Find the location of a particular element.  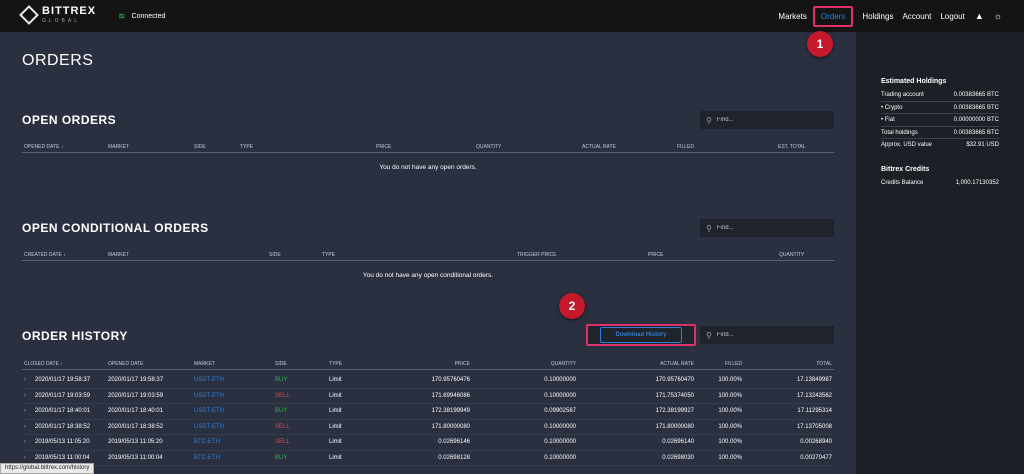

nav-account: Account is located at coordinates (916, 16).